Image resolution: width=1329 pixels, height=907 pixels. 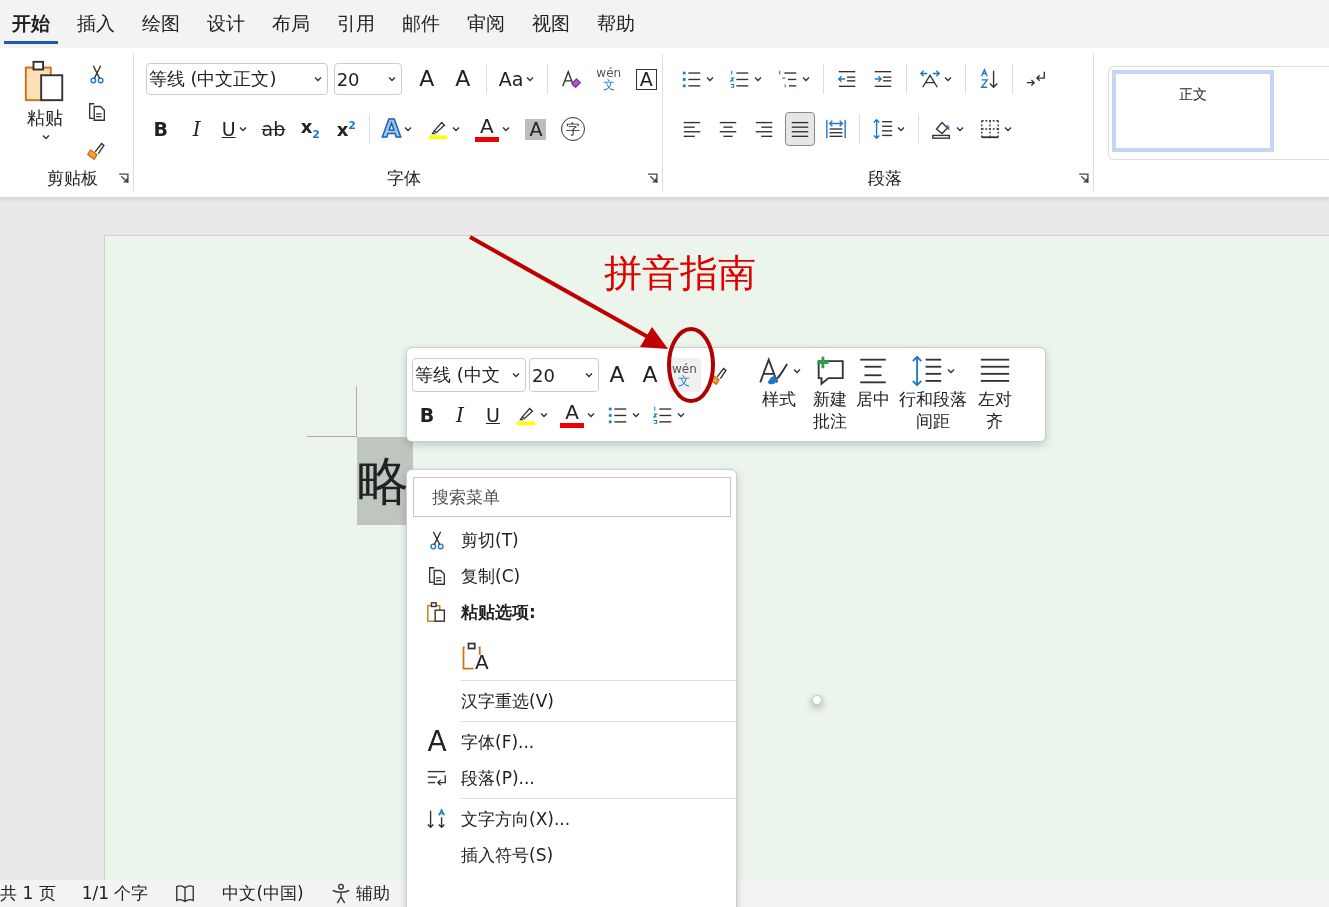 I want to click on letter-icon: A, so click(x=437, y=742).